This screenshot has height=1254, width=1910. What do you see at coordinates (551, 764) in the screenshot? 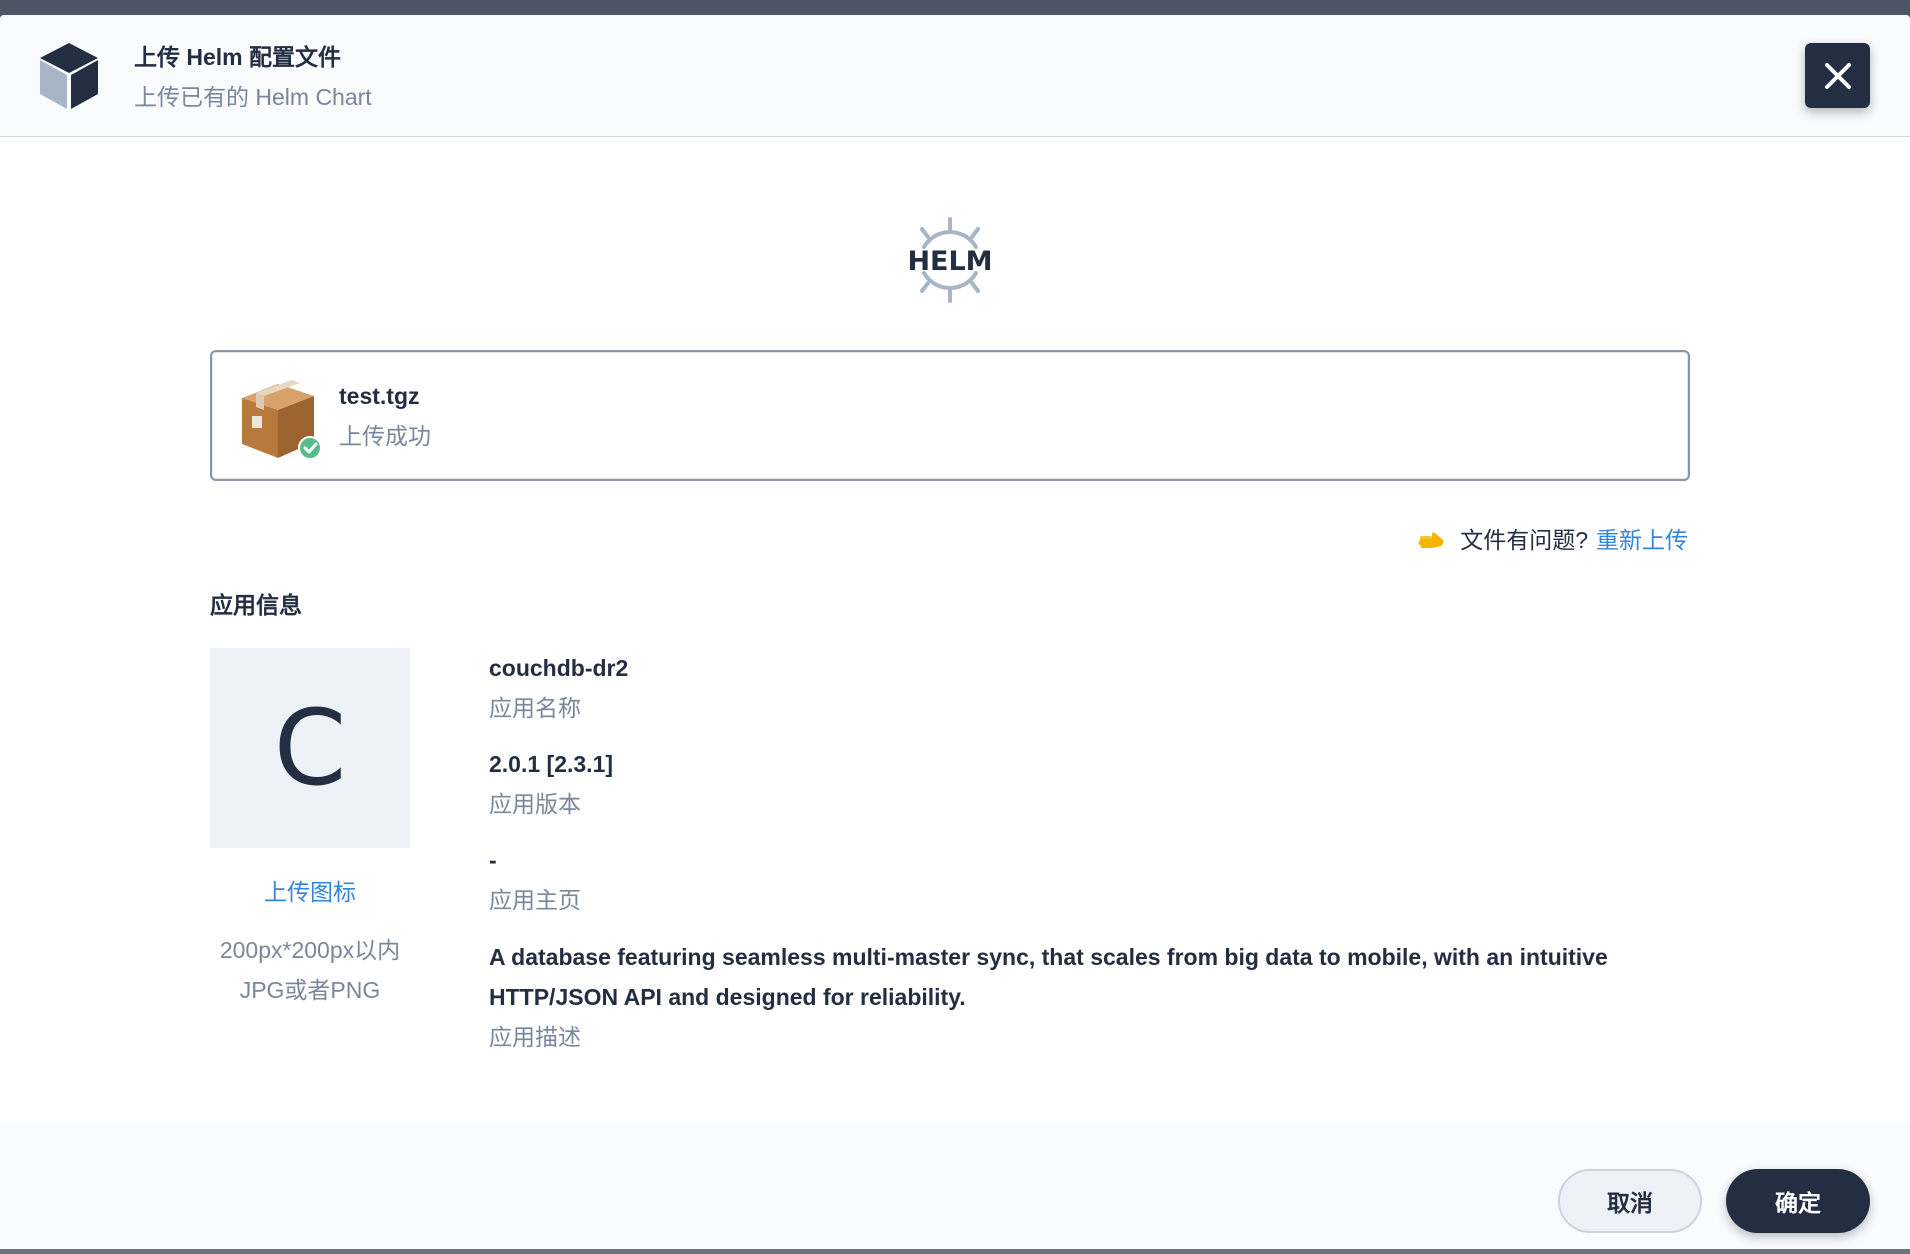
I see `app-version-value: 2.0.1 [2.3.1]` at bounding box center [551, 764].